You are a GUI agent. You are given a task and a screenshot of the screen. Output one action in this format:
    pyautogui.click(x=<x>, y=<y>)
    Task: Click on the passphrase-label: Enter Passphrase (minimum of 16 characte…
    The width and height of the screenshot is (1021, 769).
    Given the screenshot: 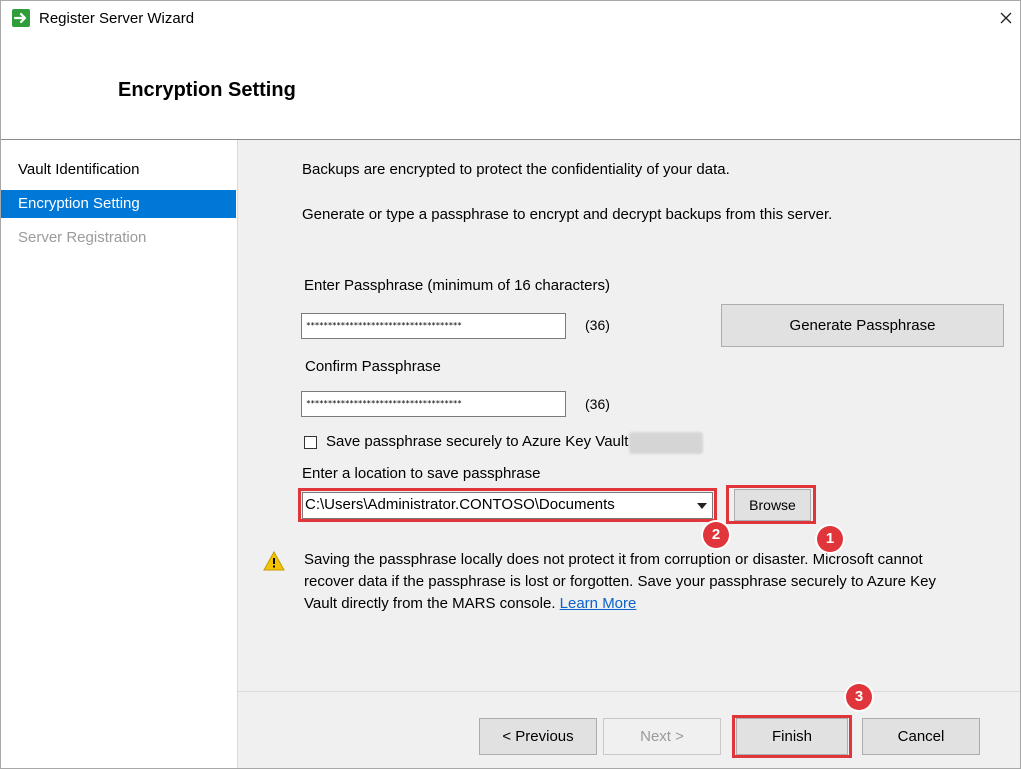 What is the action you would take?
    pyautogui.click(x=457, y=285)
    